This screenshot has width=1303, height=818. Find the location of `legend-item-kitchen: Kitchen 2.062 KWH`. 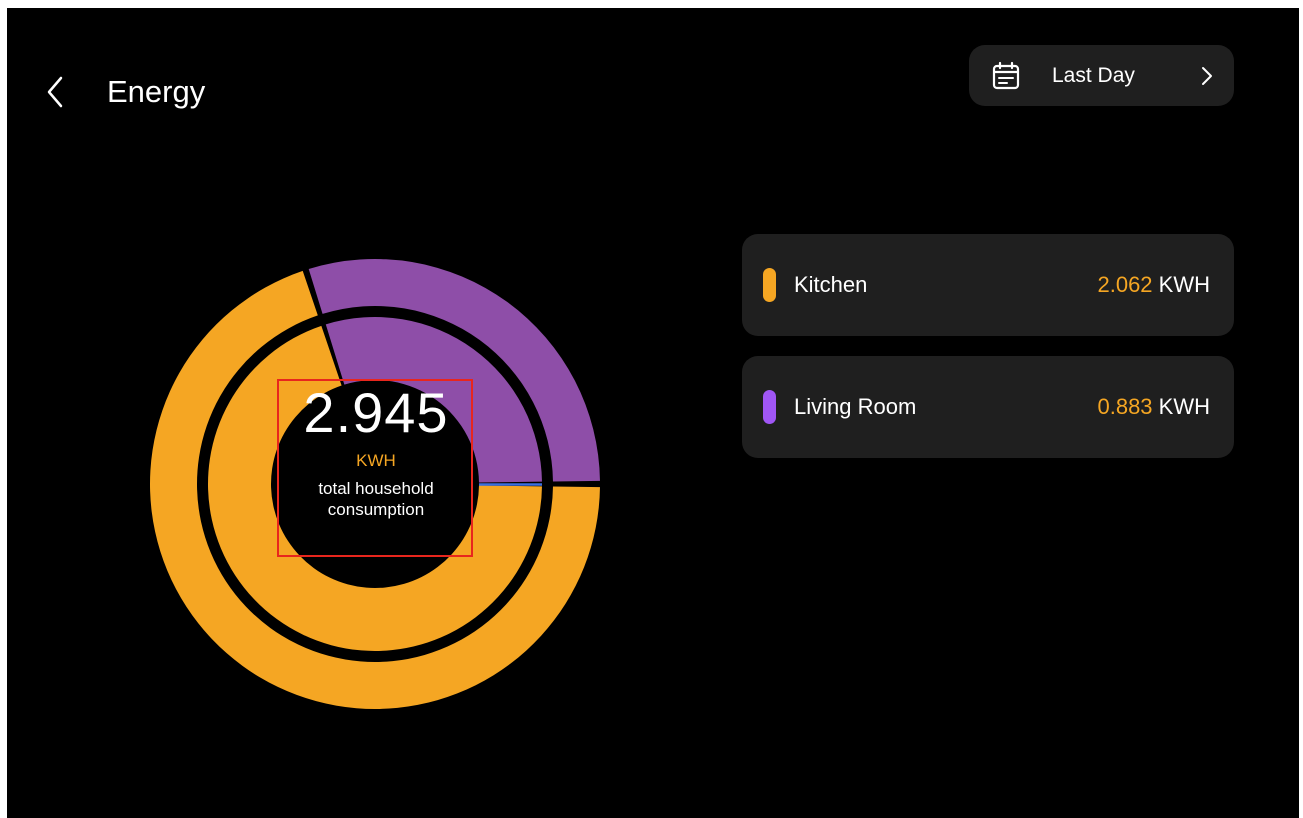

legend-item-kitchen: Kitchen 2.062 KWH is located at coordinates (988, 285).